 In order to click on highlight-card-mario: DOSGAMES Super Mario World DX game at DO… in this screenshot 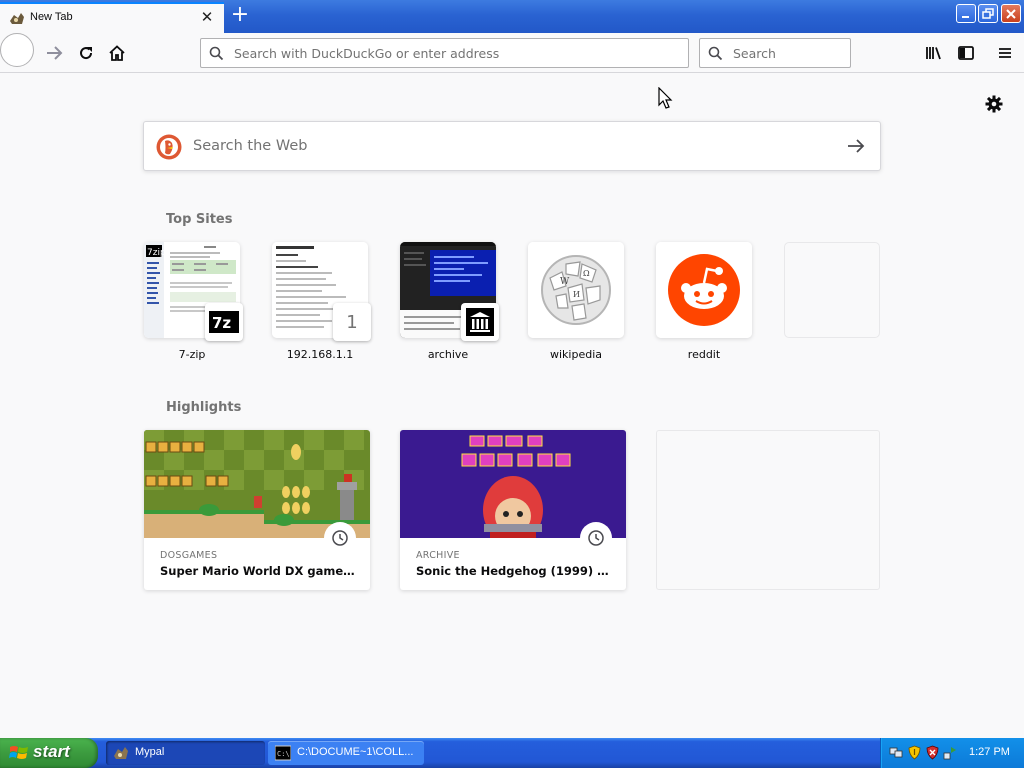, I will do `click(257, 510)`.